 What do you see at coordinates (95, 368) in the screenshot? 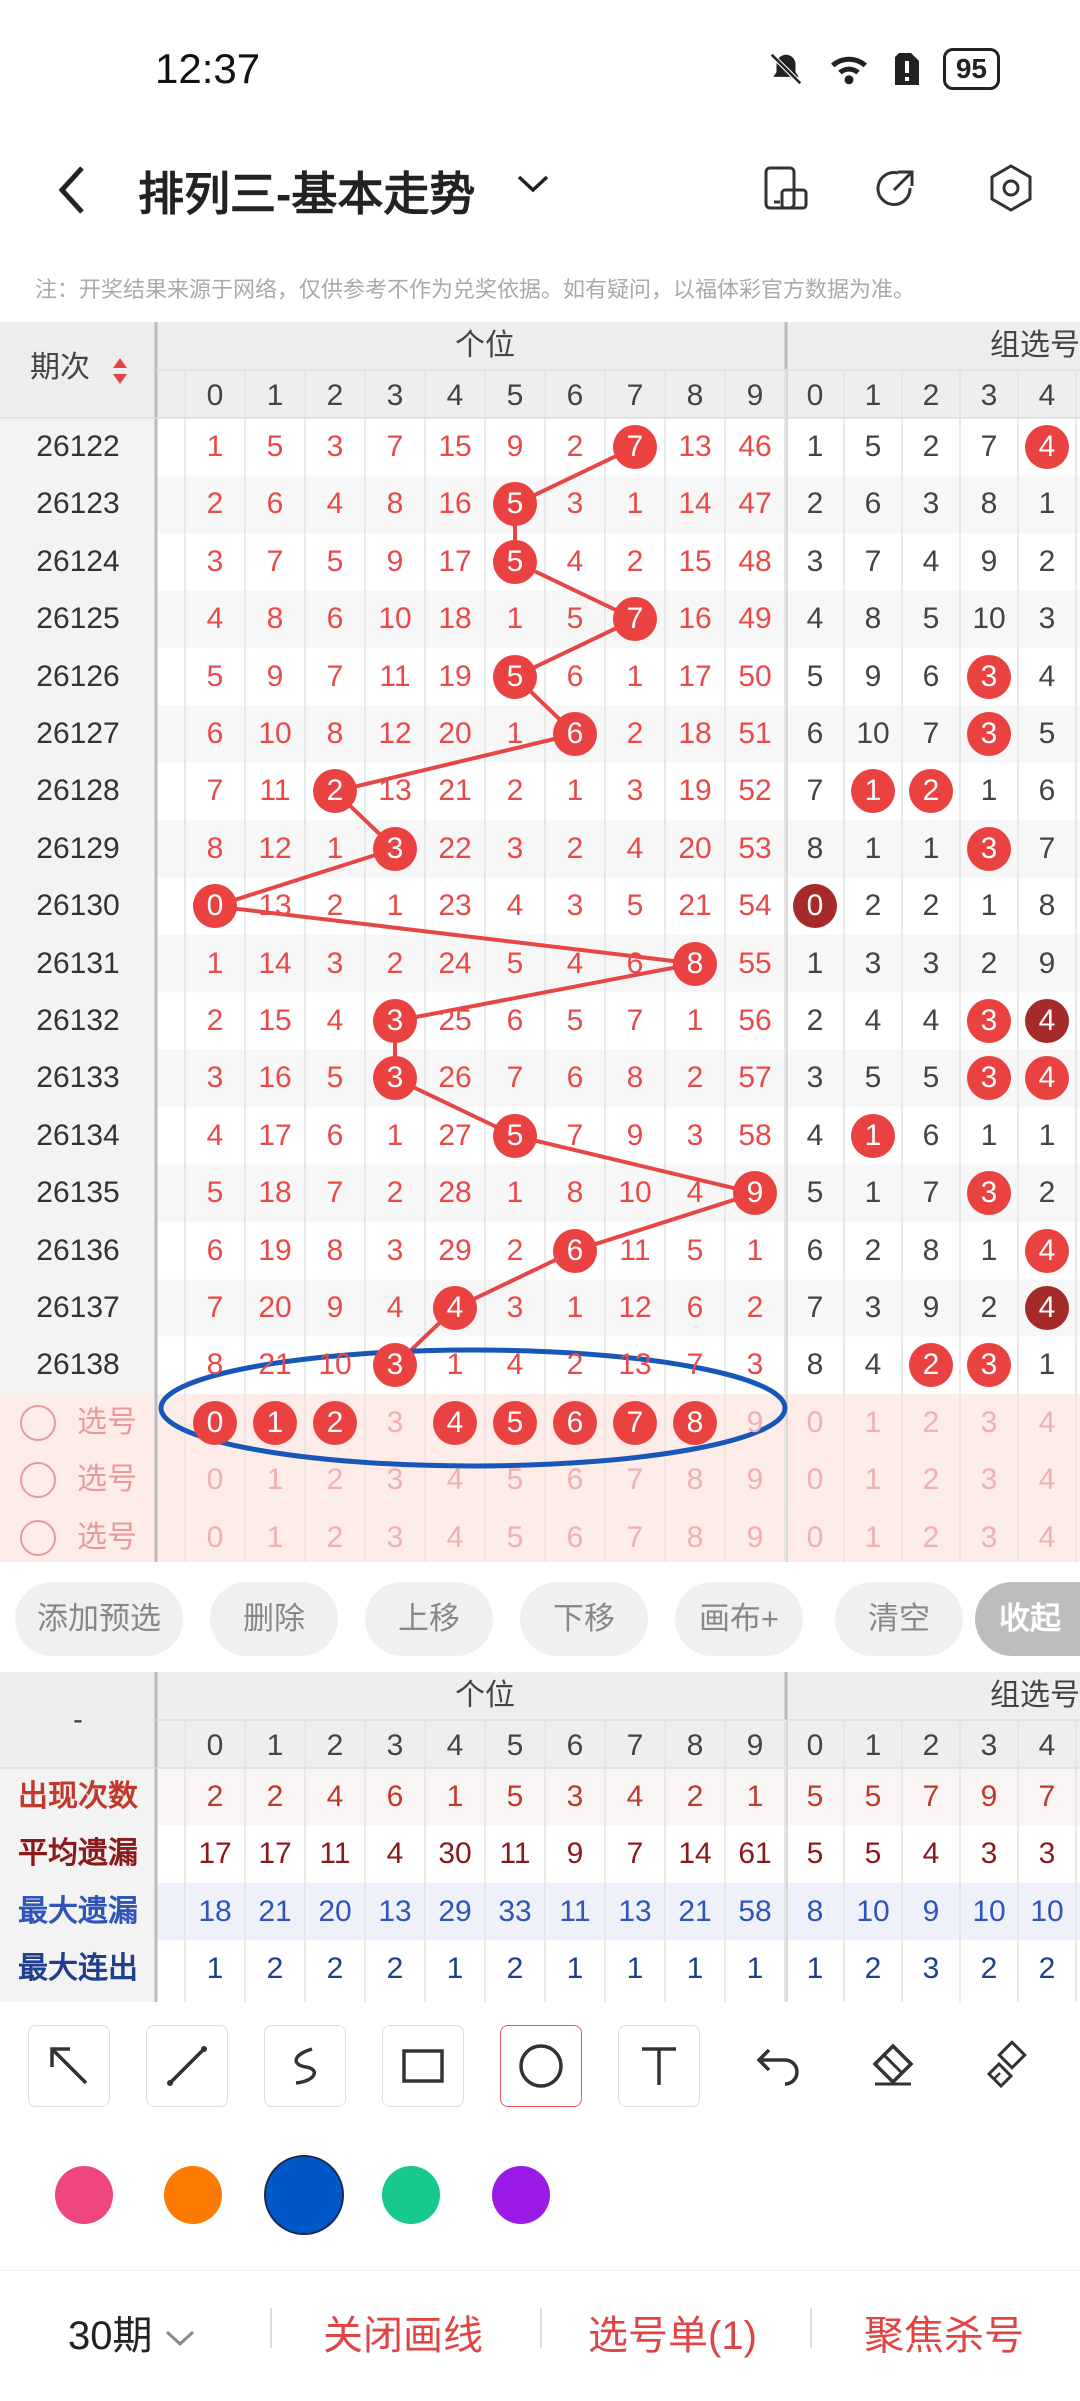
I see `period-header: 期次` at bounding box center [95, 368].